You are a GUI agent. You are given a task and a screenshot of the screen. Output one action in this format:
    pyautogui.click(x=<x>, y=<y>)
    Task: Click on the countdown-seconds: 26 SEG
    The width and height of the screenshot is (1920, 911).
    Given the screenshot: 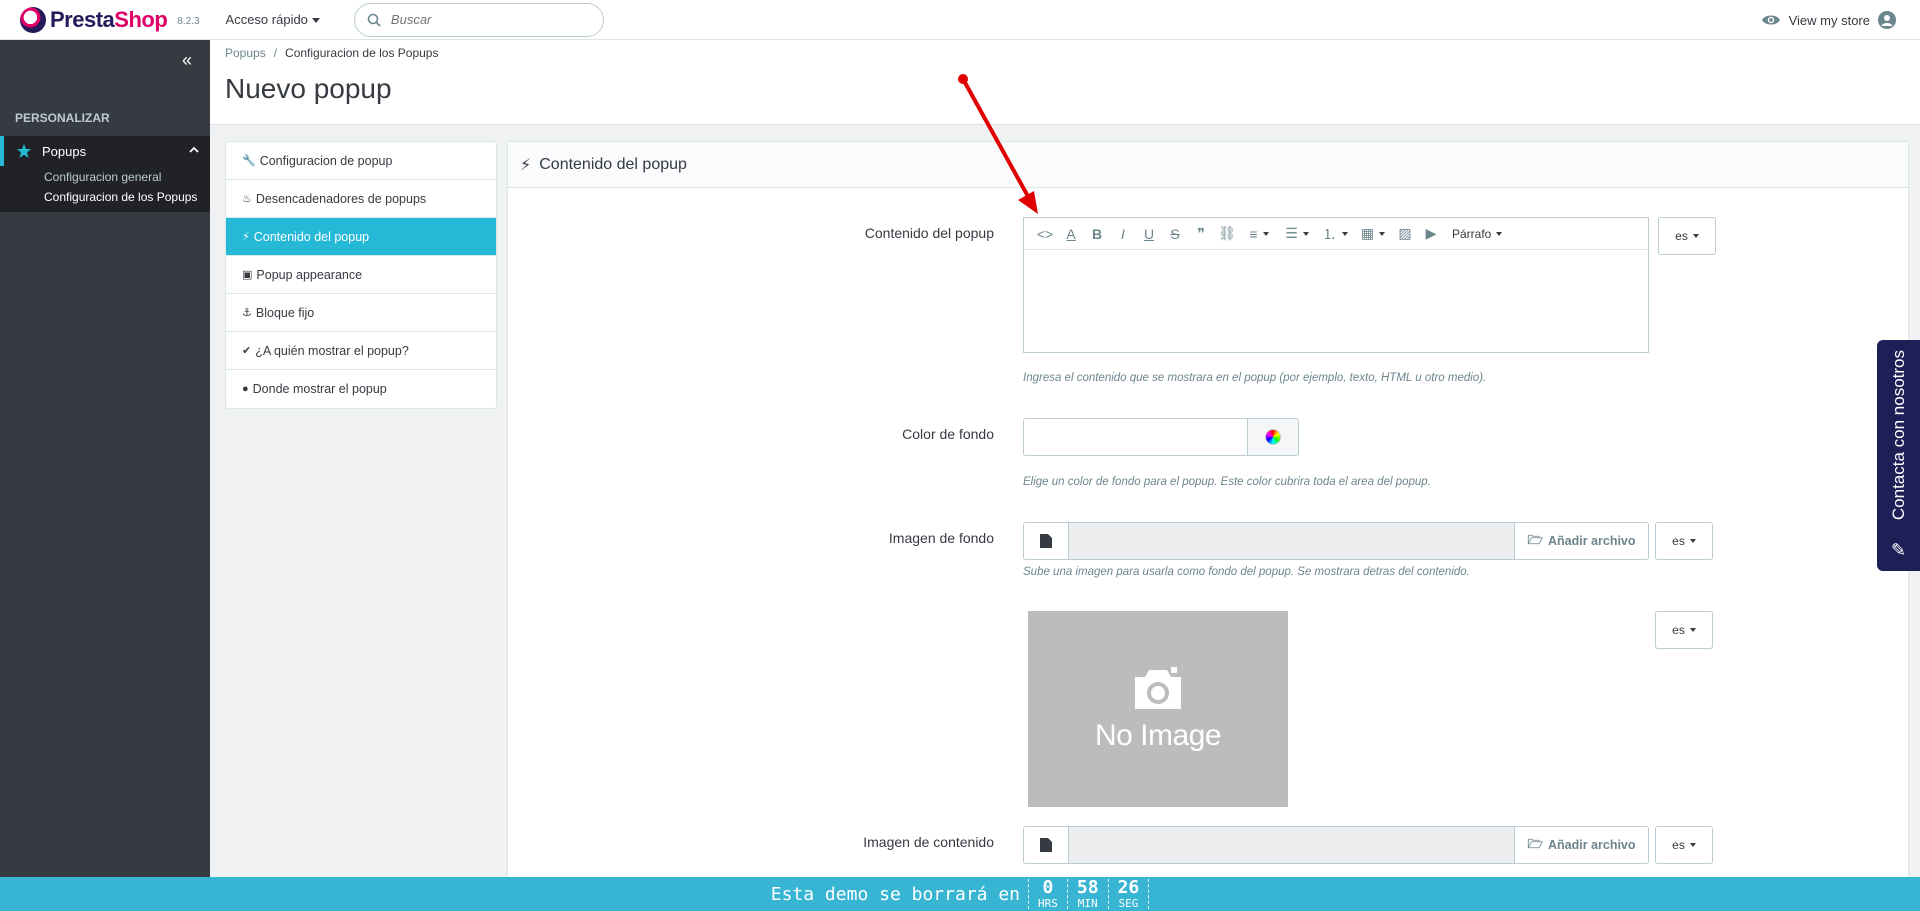 What is the action you would take?
    pyautogui.click(x=1128, y=894)
    